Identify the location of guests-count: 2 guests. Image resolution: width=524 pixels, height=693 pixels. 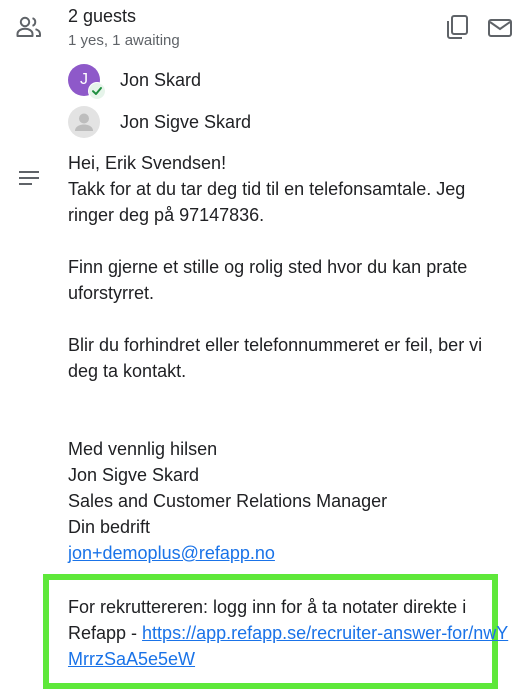
(102, 16).